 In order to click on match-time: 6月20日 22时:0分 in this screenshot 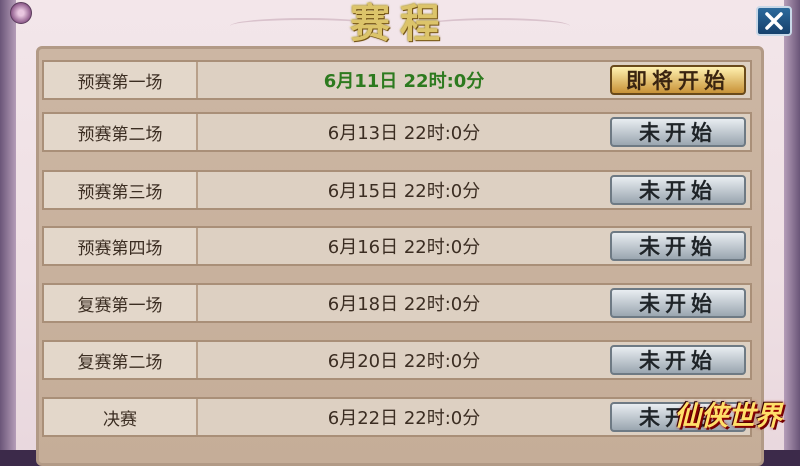, I will do `click(404, 361)`.